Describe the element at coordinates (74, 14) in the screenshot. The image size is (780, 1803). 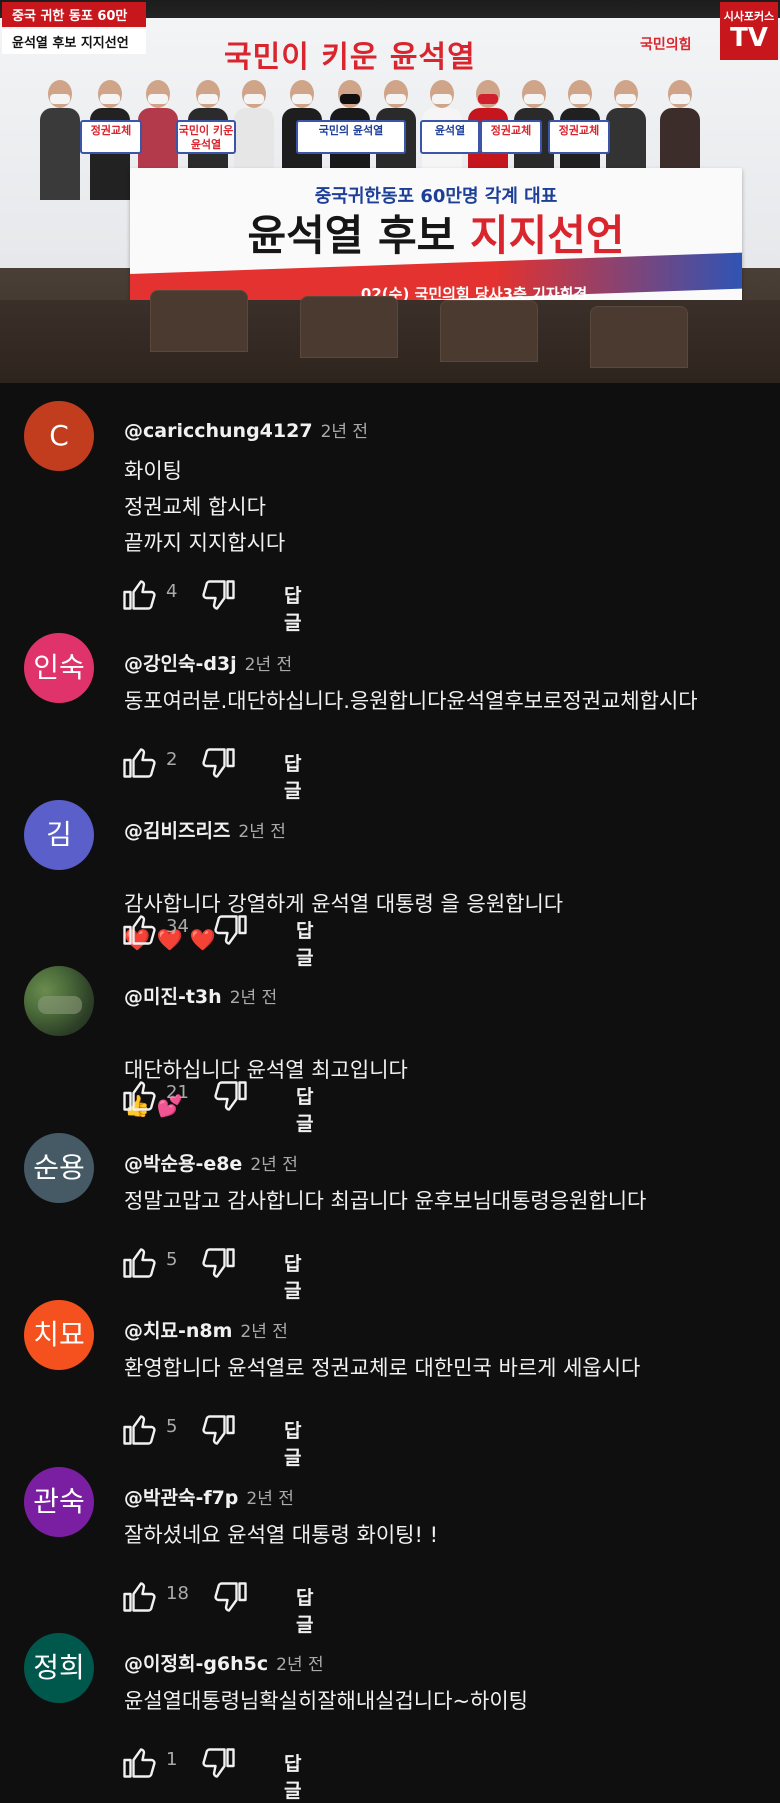
I see `caption-line1: 중국 귀한 동포 60만` at that location.